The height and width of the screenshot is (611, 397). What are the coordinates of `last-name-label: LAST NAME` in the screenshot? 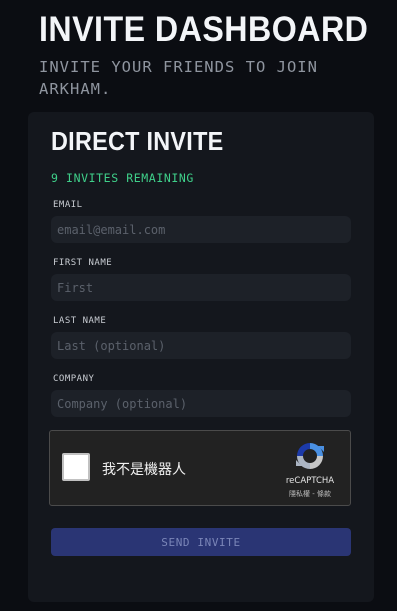 It's located at (80, 321).